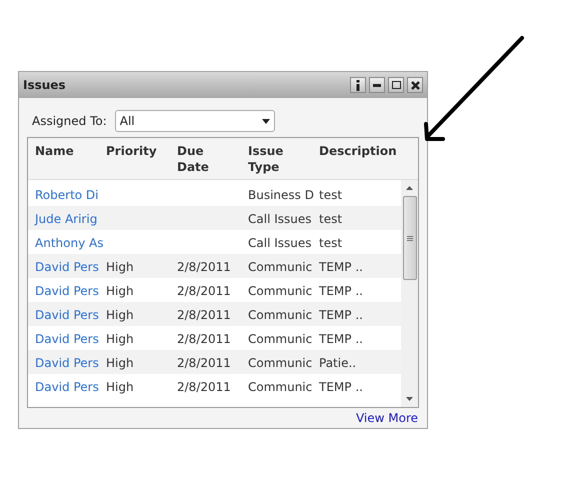 This screenshot has width=571, height=479. Describe the element at coordinates (69, 121) in the screenshot. I see `filter-label: Assigned To:` at that location.